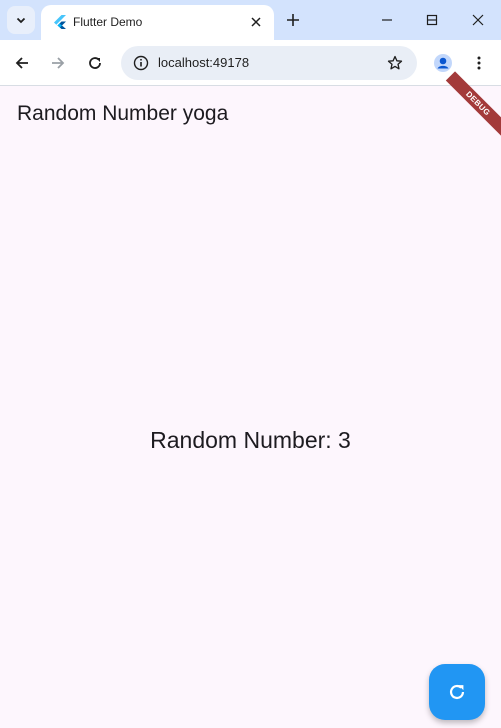  I want to click on tab-strip: Flutter Demo, so click(250, 20).